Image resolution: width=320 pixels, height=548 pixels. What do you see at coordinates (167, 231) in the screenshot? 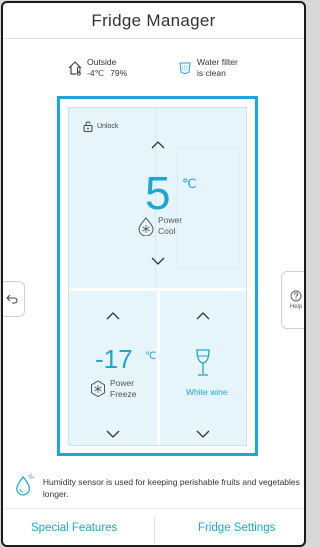
I see `power-cool-line2: Cool` at bounding box center [167, 231].